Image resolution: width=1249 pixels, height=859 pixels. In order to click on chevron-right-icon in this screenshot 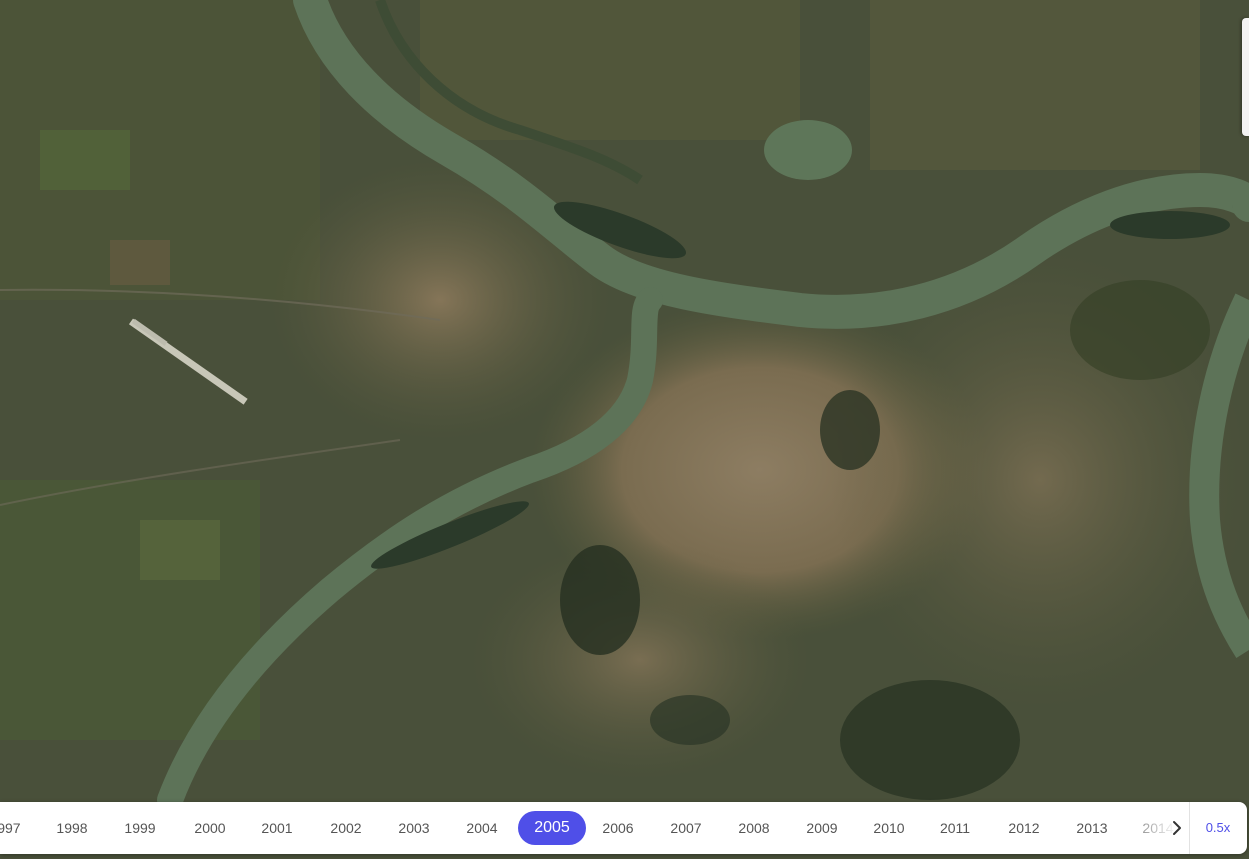, I will do `click(1177, 828)`.